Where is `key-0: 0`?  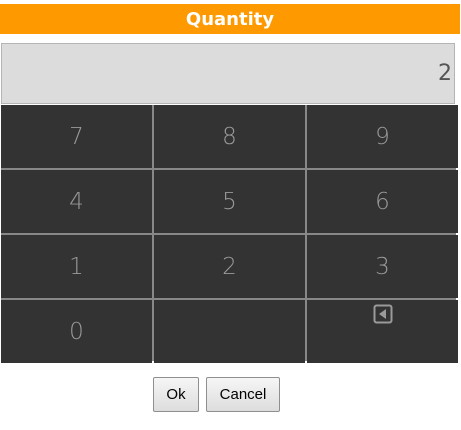
key-0: 0 is located at coordinates (76, 331).